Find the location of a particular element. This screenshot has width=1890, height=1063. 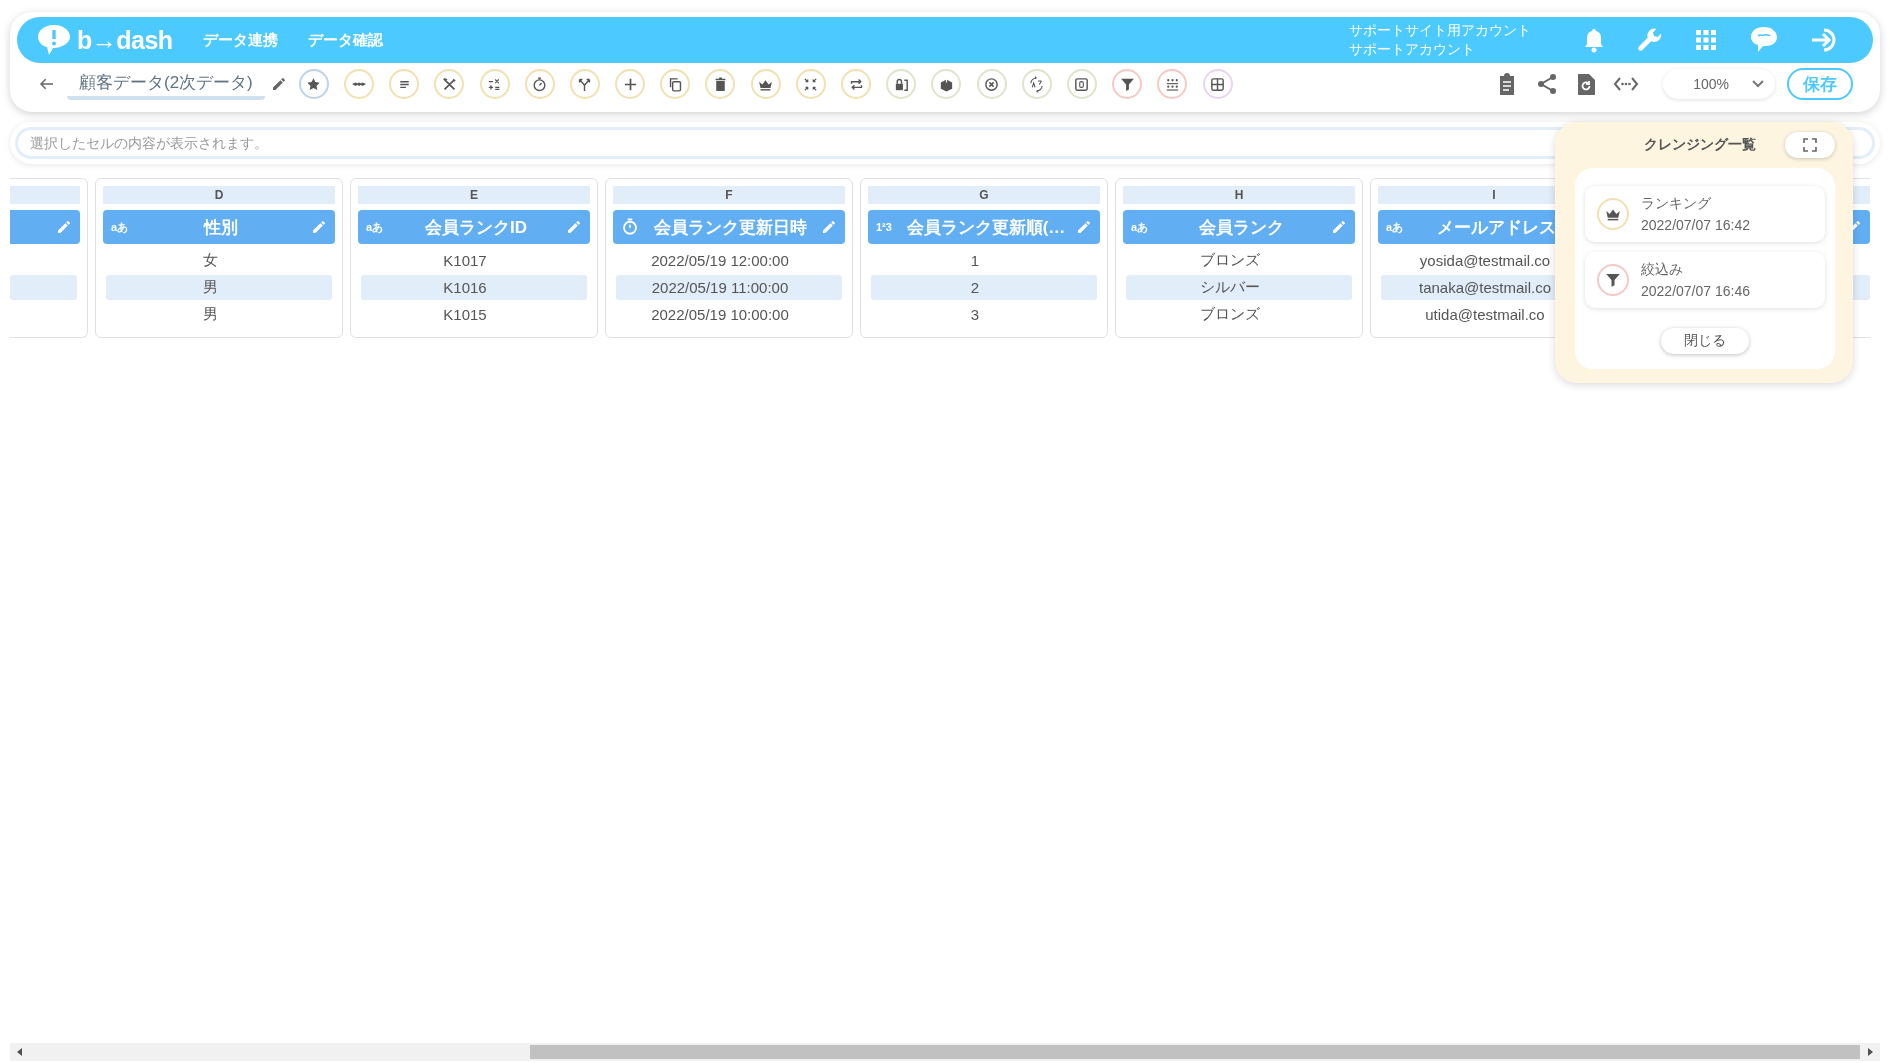

dot-rows-button is located at coordinates (1172, 84).